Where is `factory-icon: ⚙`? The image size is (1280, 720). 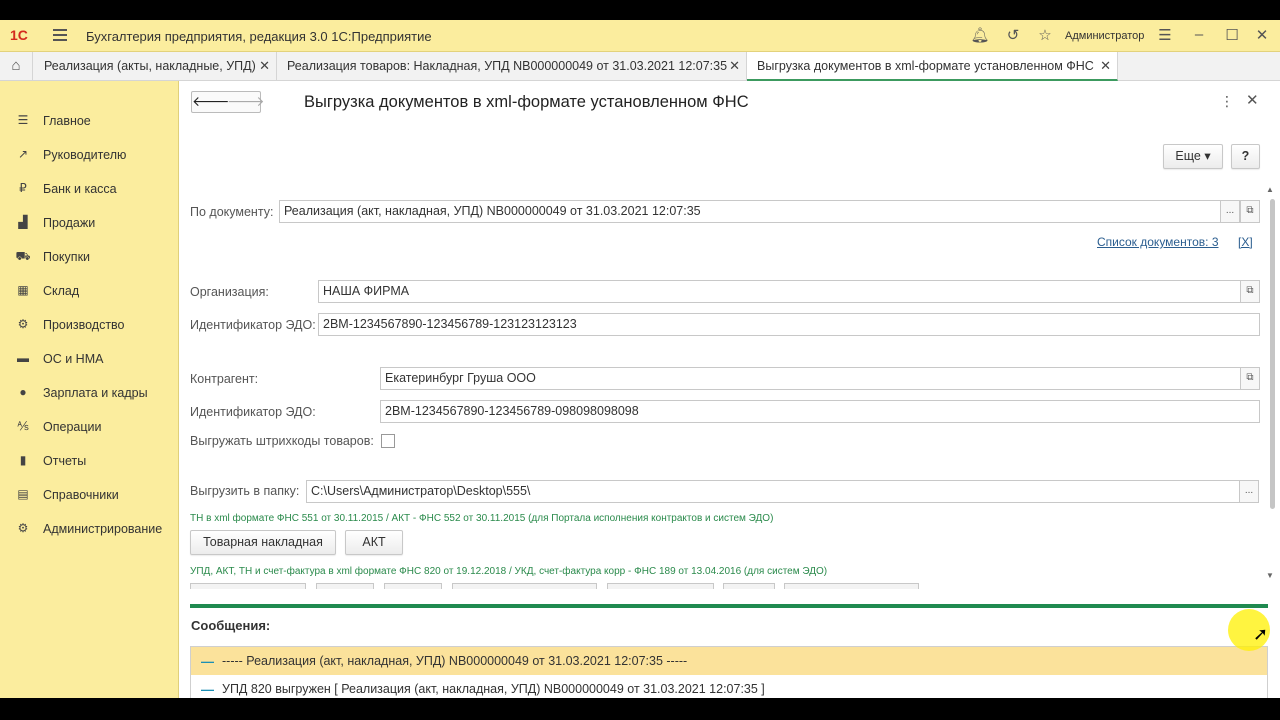
factory-icon: ⚙ is located at coordinates (23, 324).